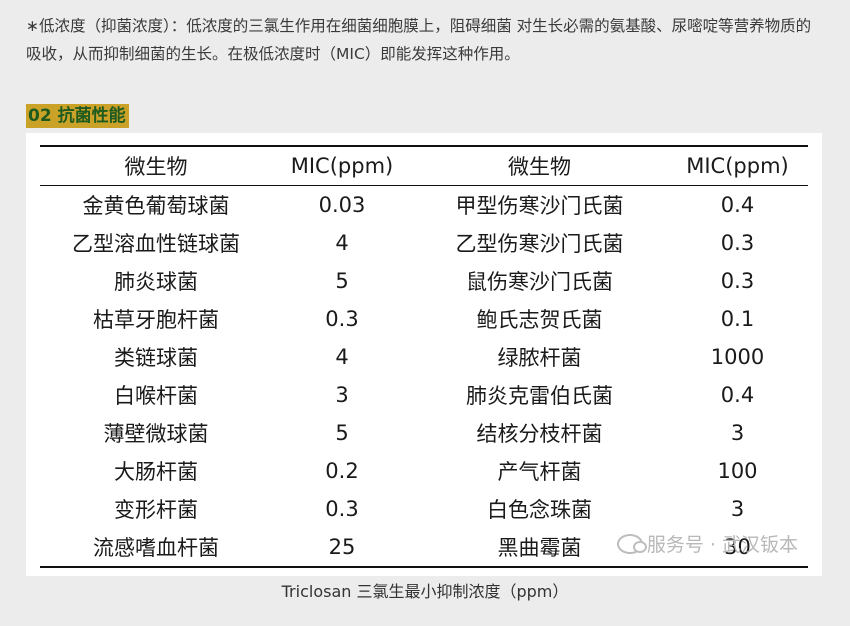  I want to click on organism-cell: 鼠伤寒沙门氏菌, so click(539, 282).